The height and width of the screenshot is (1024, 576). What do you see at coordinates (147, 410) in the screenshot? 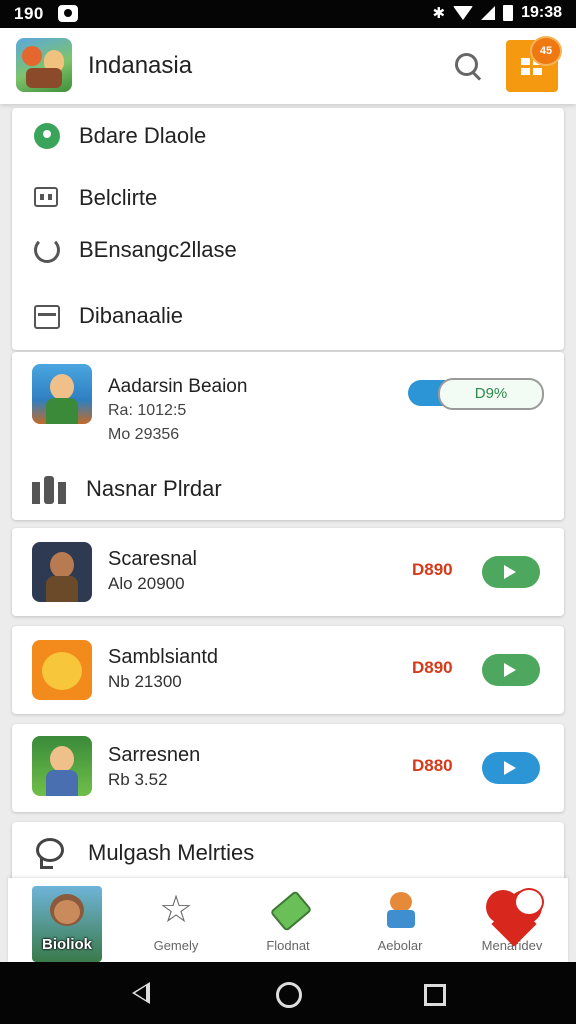
I see `download-line-1: Ra: 1012:5` at bounding box center [147, 410].